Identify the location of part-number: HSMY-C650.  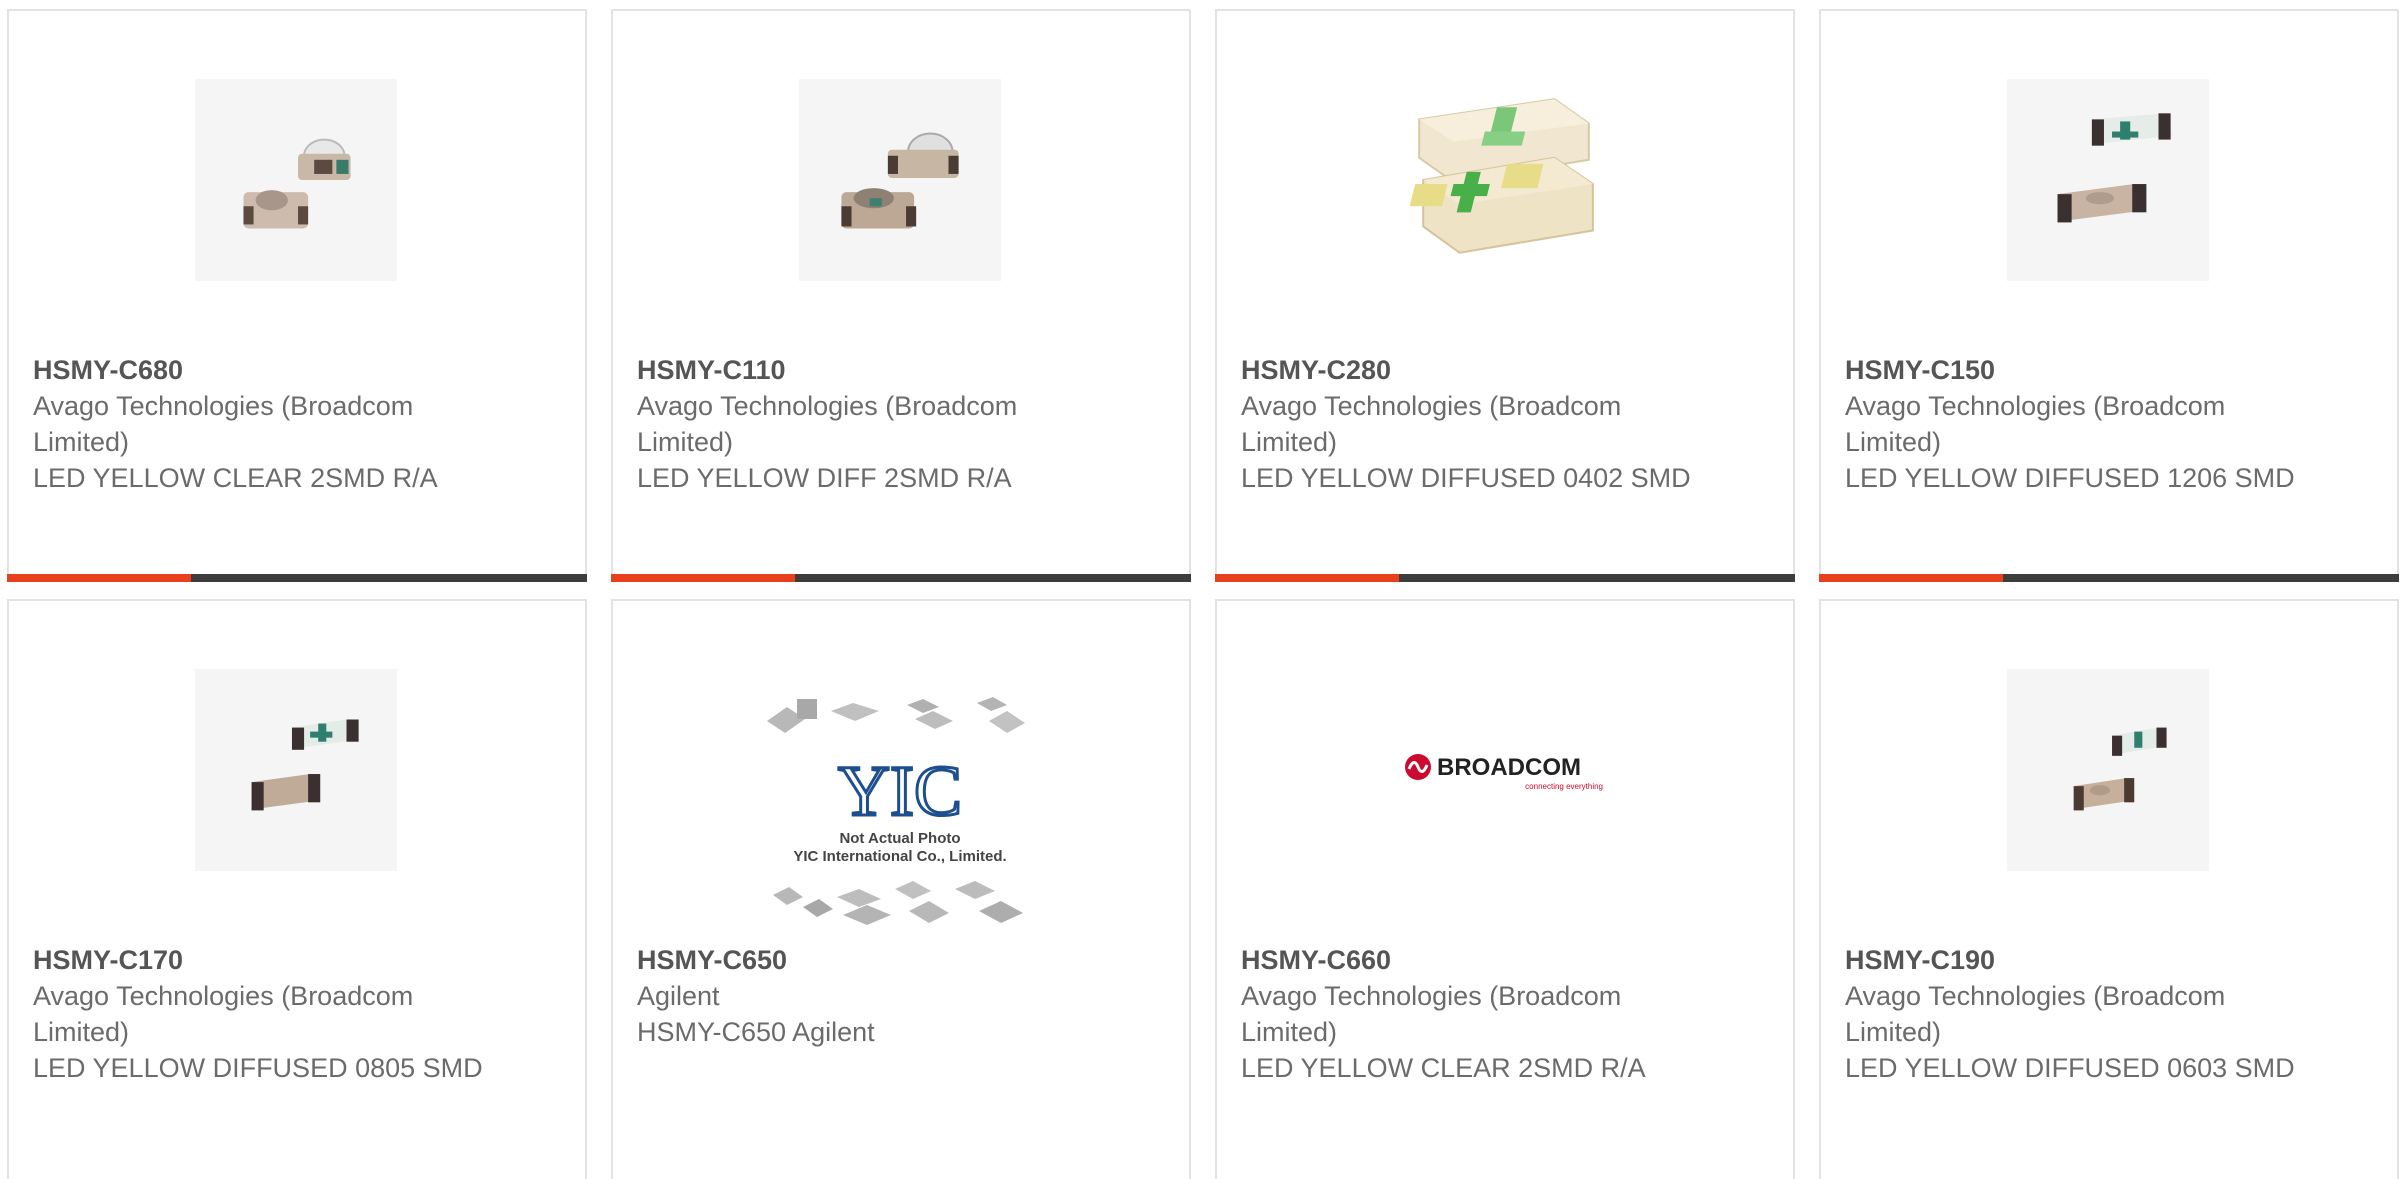
(862, 960).